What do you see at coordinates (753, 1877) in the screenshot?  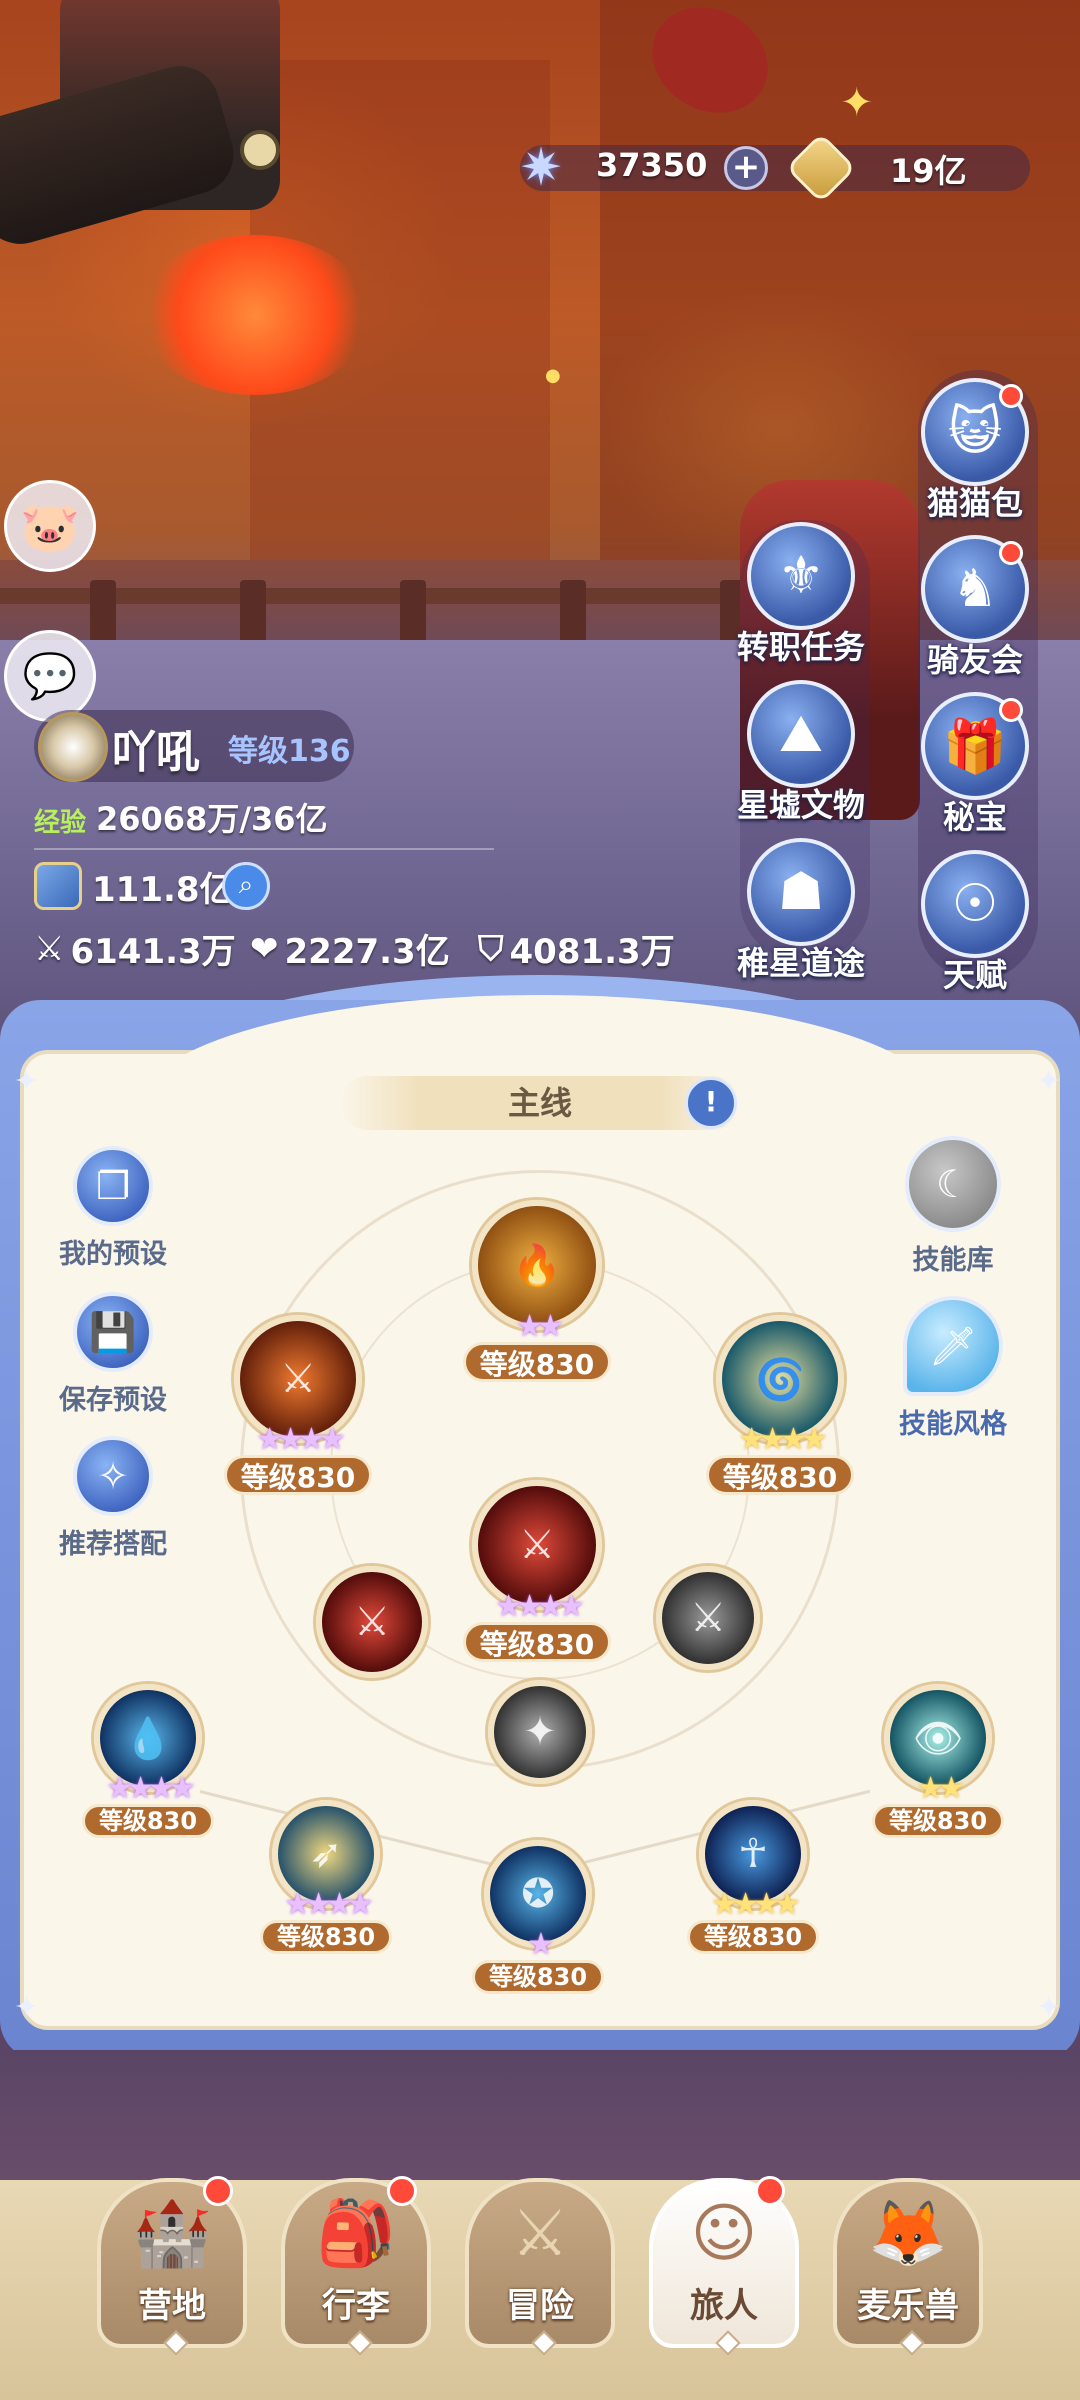 I see `skill-slot-lower-right: ☥ ★★★★ 等级830` at bounding box center [753, 1877].